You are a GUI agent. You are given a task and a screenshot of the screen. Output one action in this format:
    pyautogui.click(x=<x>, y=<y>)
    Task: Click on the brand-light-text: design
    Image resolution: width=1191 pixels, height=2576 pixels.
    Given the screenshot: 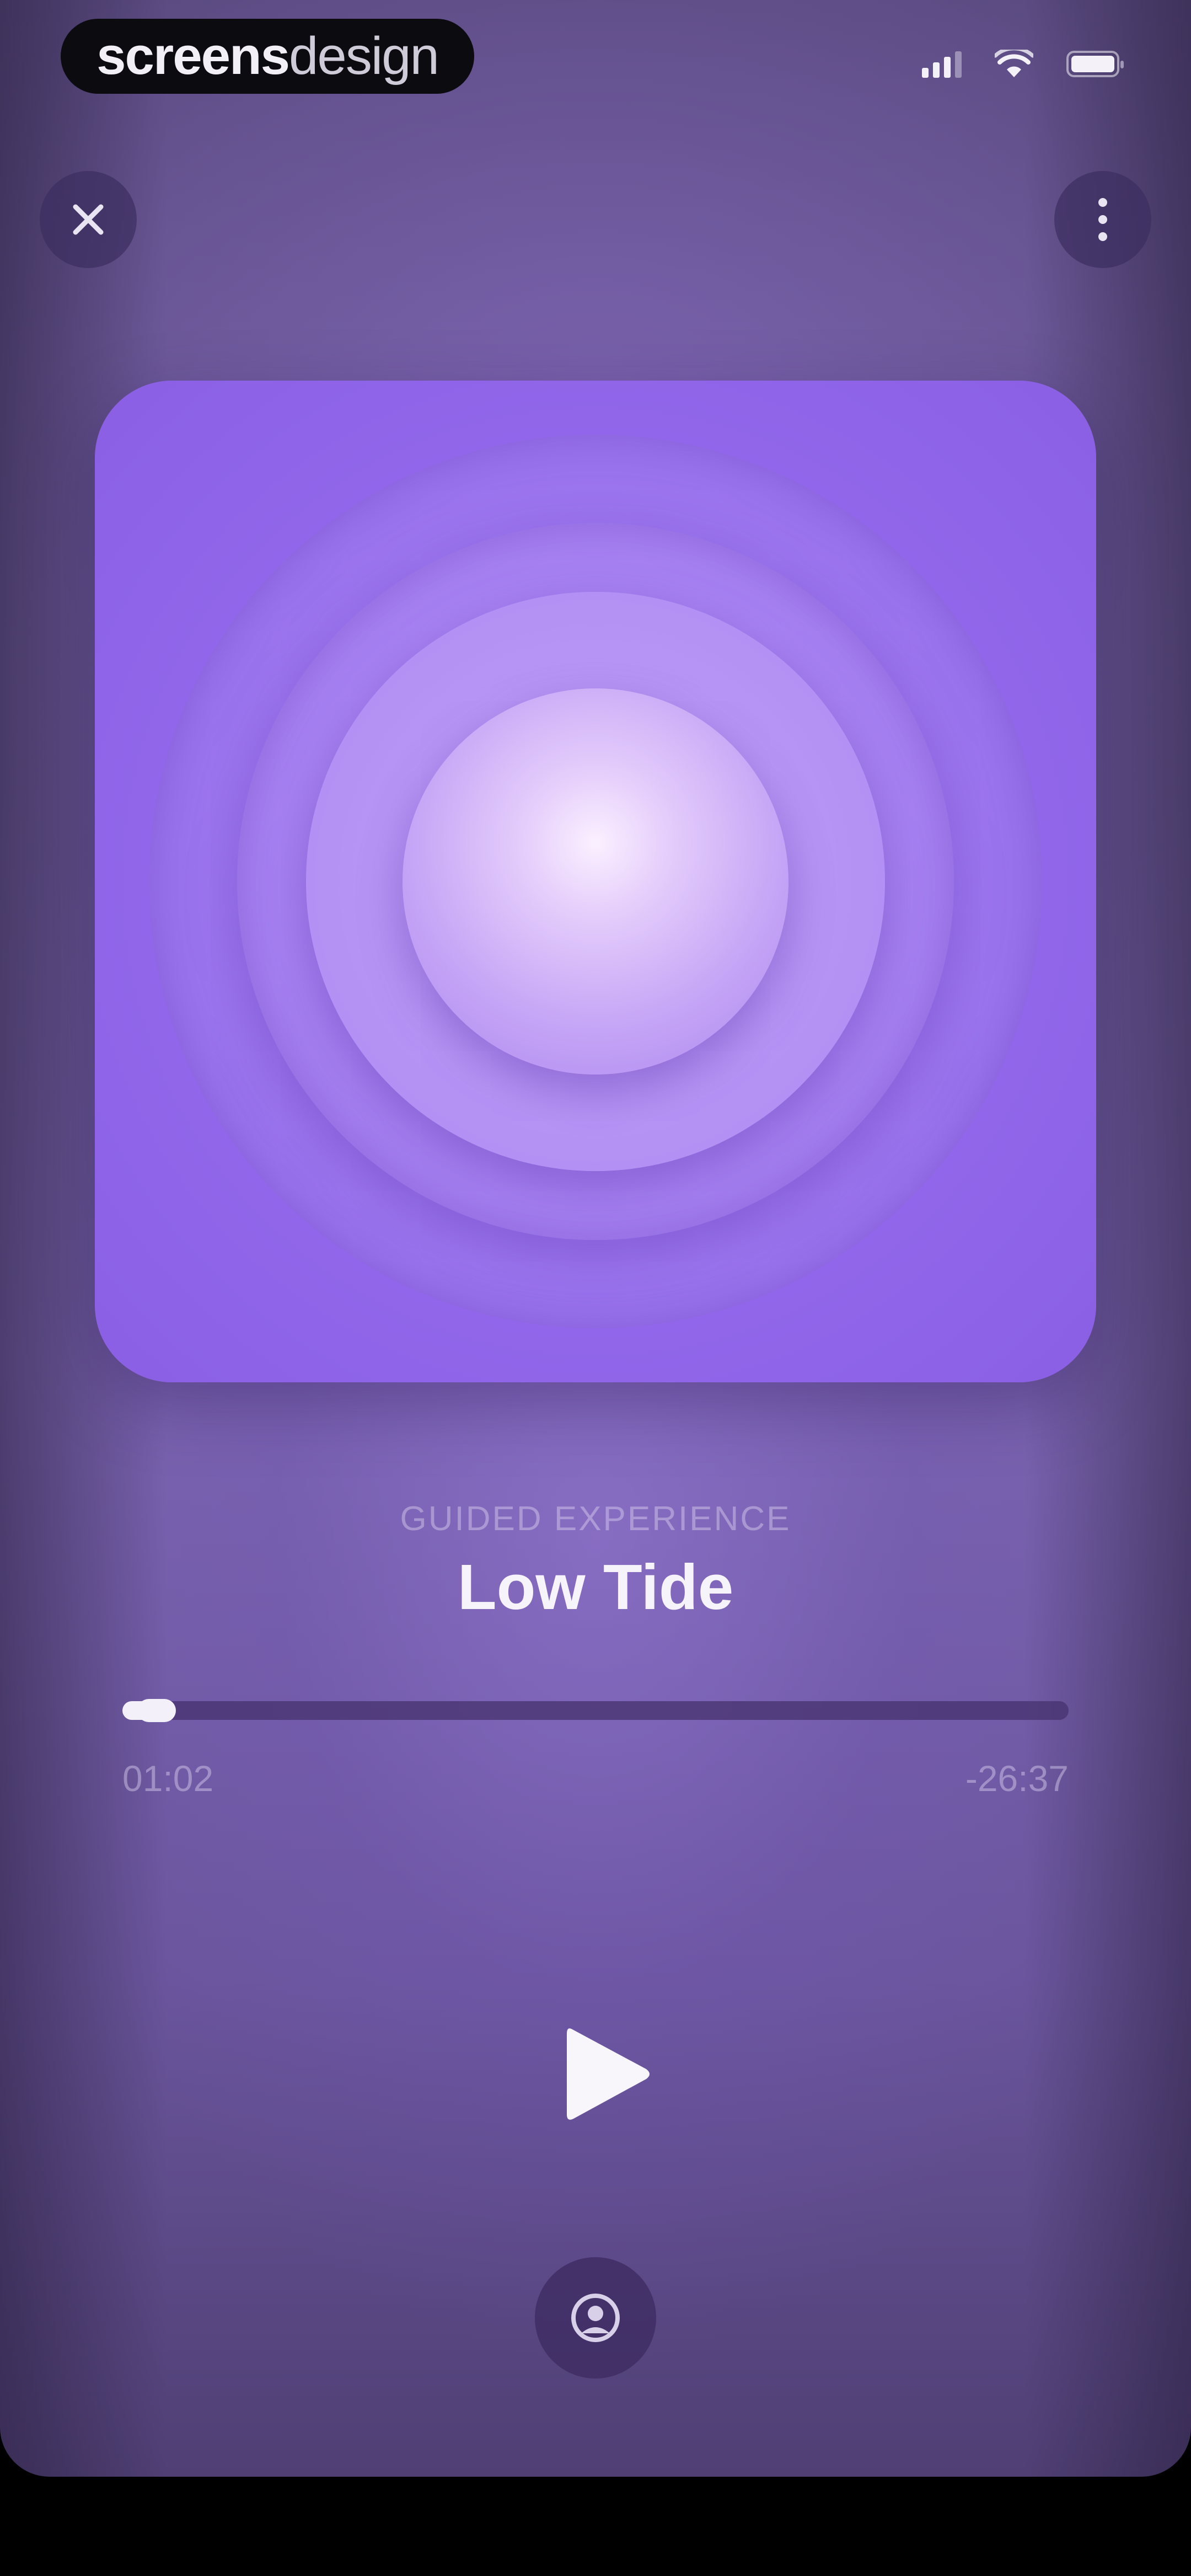 What is the action you would take?
    pyautogui.click(x=364, y=55)
    